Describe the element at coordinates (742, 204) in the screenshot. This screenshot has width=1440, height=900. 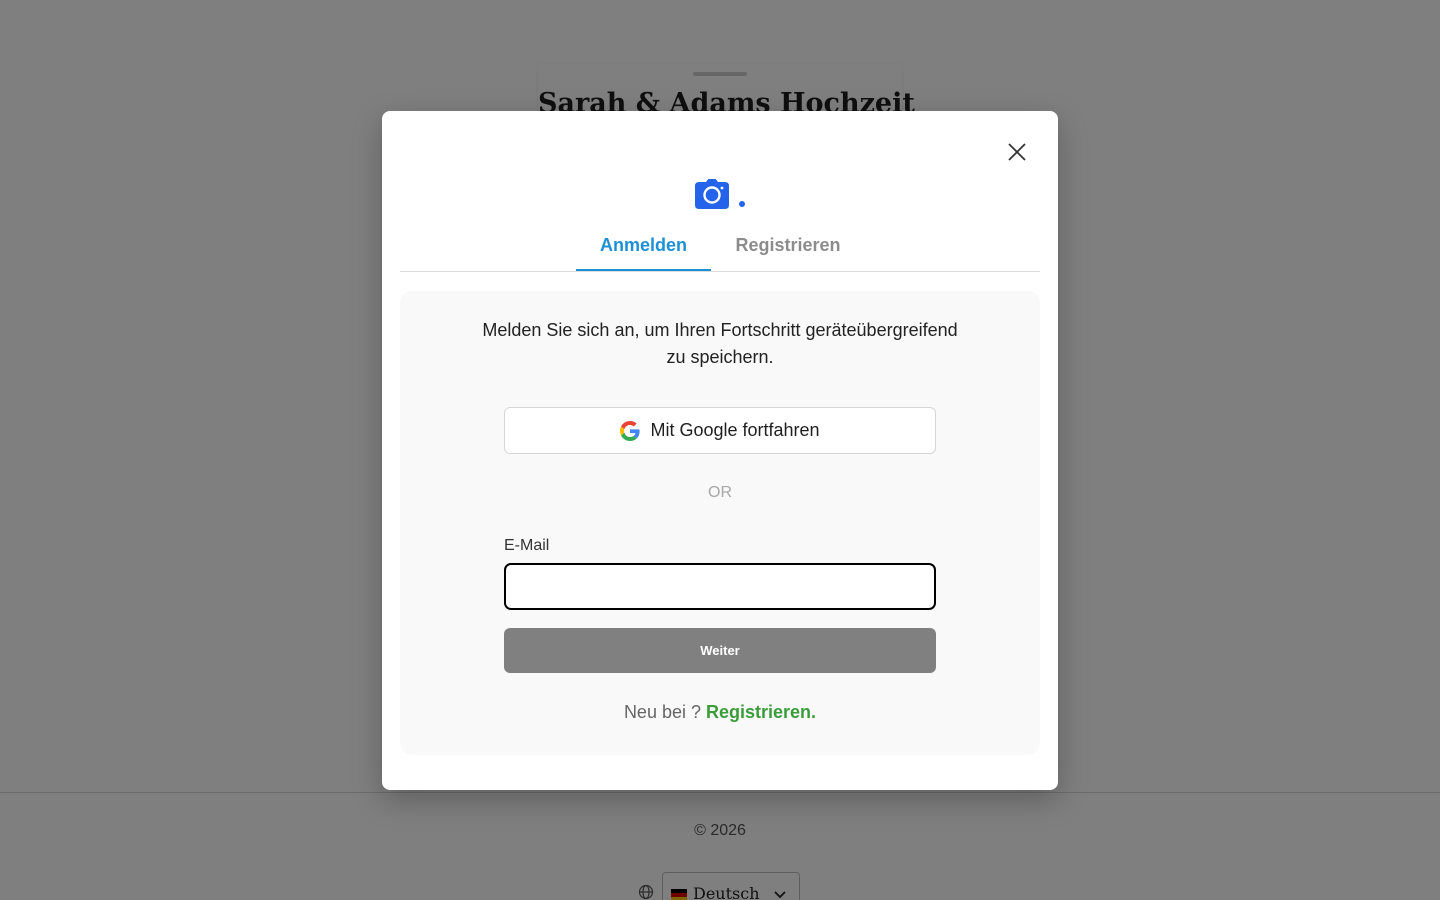
I see `logo-dot` at that location.